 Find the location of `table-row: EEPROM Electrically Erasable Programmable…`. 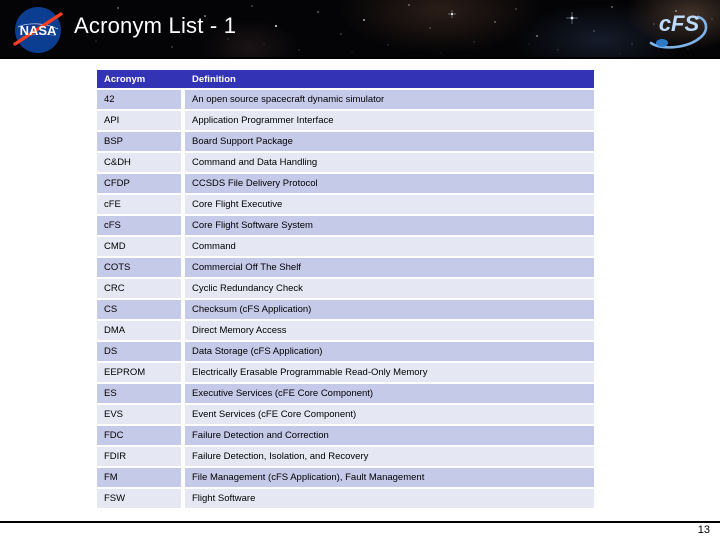

table-row: EEPROM Electrically Erasable Programmable… is located at coordinates (345, 372).